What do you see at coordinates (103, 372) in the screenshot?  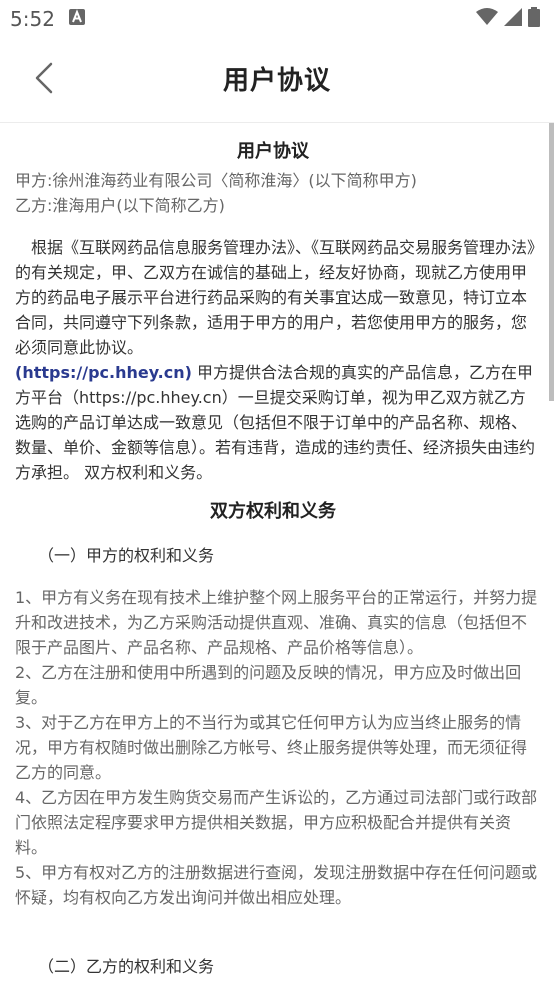 I see `site-link: (https://pc.hhey.cn)` at bounding box center [103, 372].